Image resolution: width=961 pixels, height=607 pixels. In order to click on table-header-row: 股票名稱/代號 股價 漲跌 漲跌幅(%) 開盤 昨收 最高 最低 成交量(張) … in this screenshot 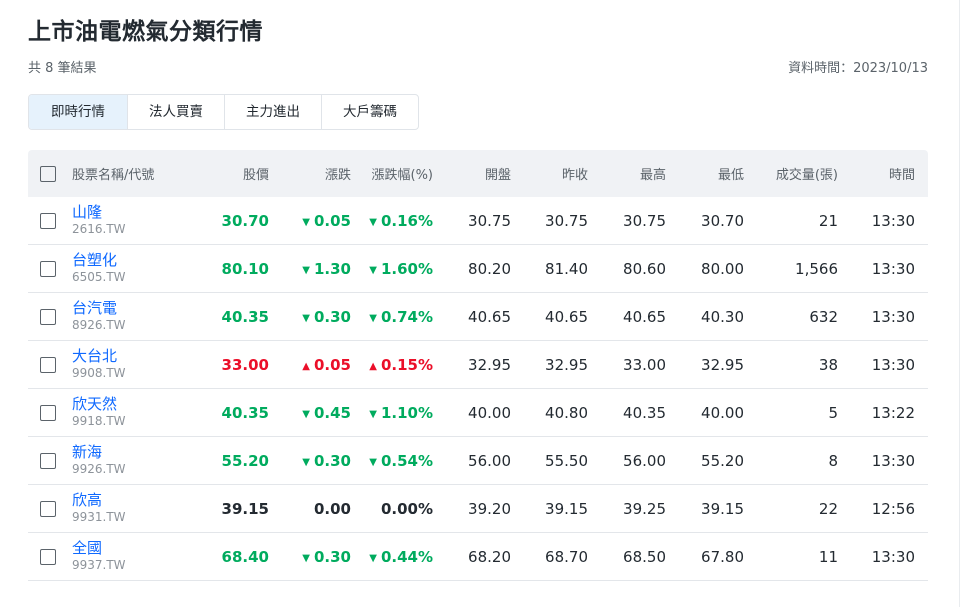, I will do `click(478, 173)`.